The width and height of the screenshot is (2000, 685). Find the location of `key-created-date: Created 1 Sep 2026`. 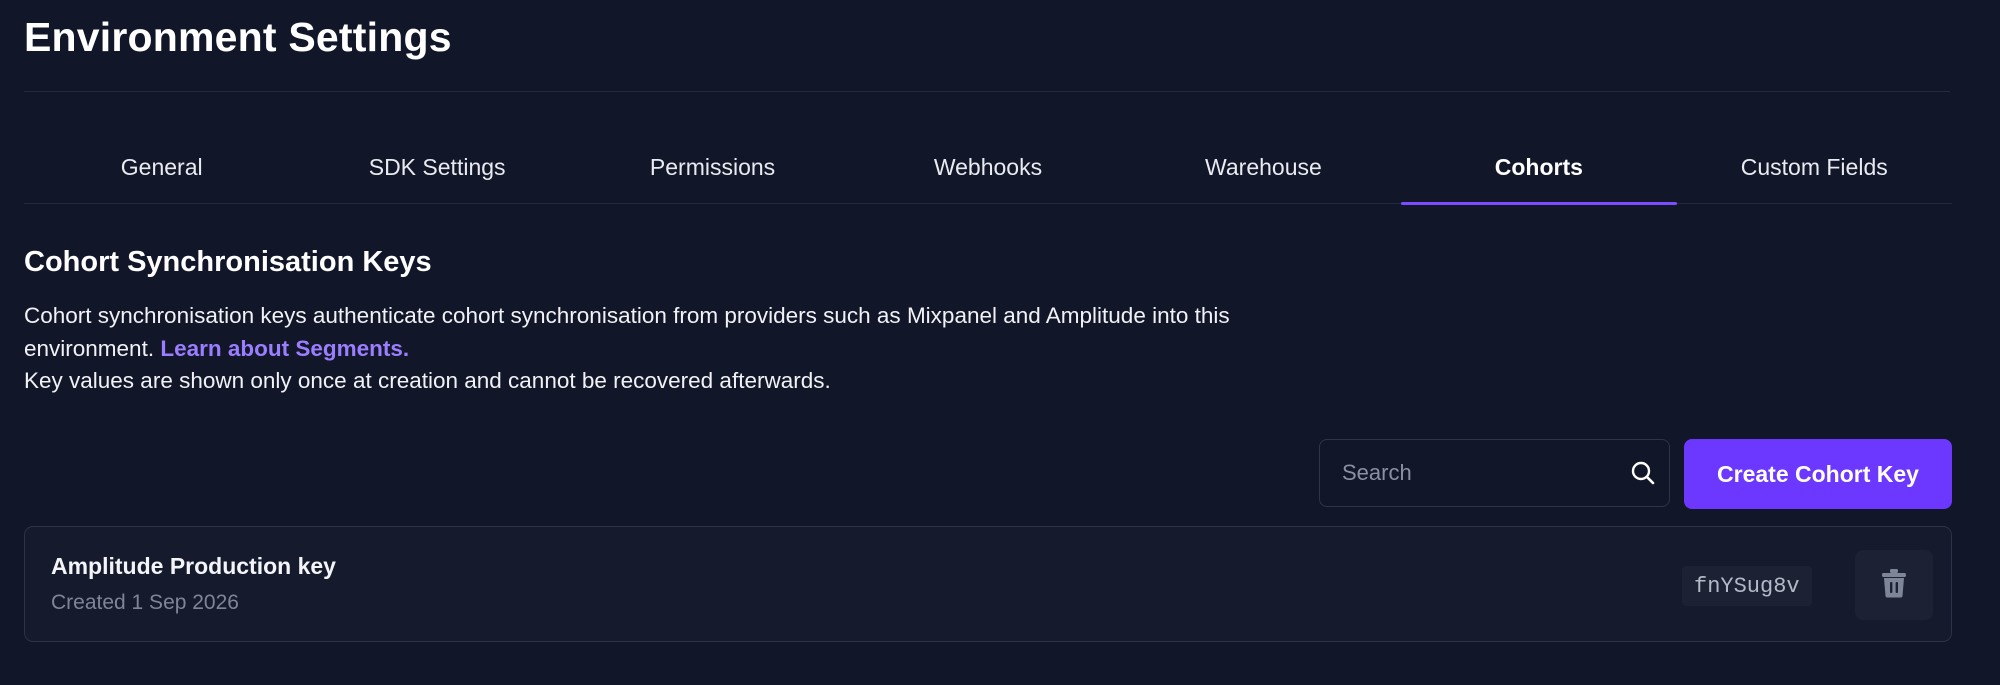

key-created-date: Created 1 Sep 2026 is located at coordinates (145, 602).